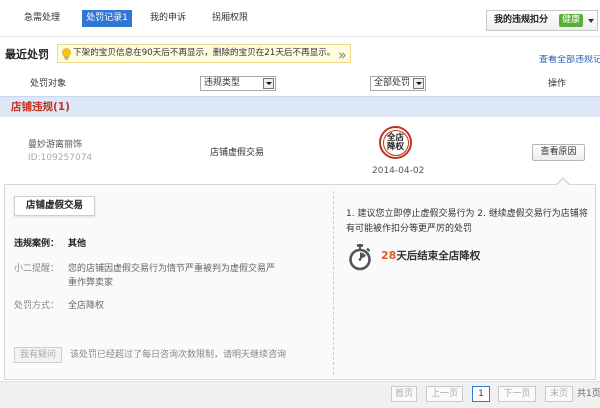  I want to click on penalty-object-id: ID:109257074, so click(60, 158).